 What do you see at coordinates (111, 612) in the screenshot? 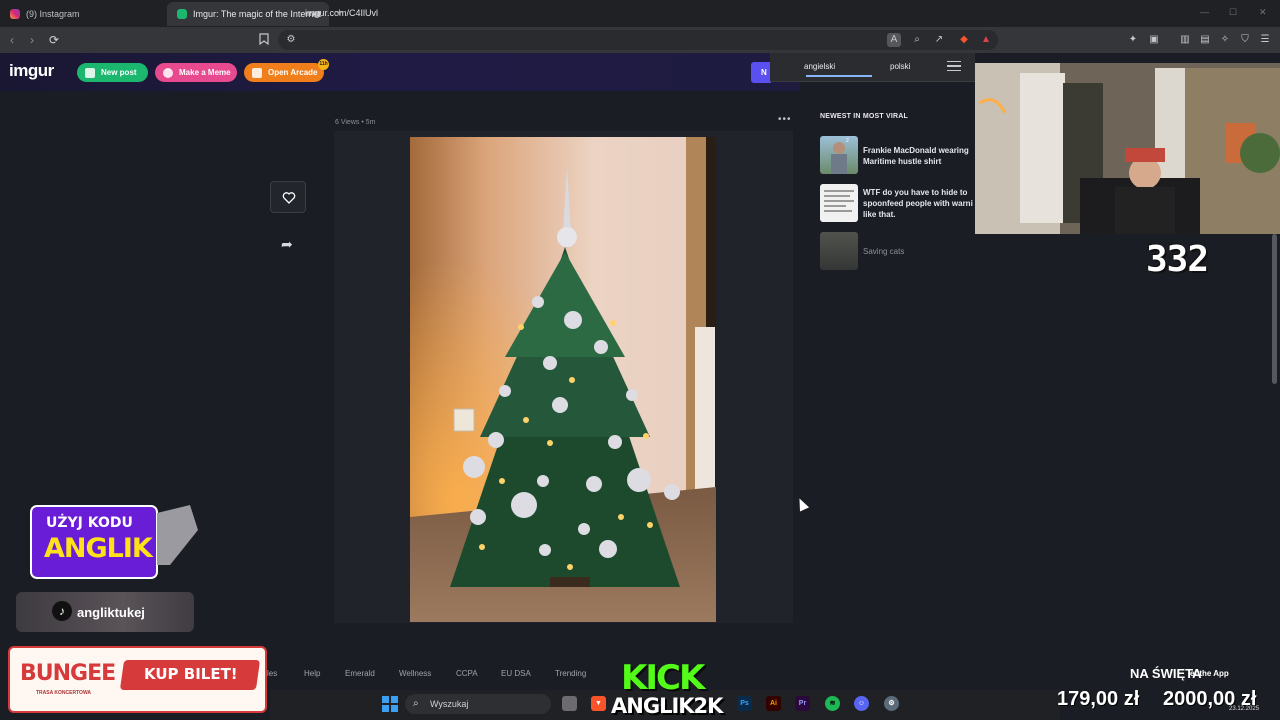
I see `tiktok-handle: angliktukej` at bounding box center [111, 612].